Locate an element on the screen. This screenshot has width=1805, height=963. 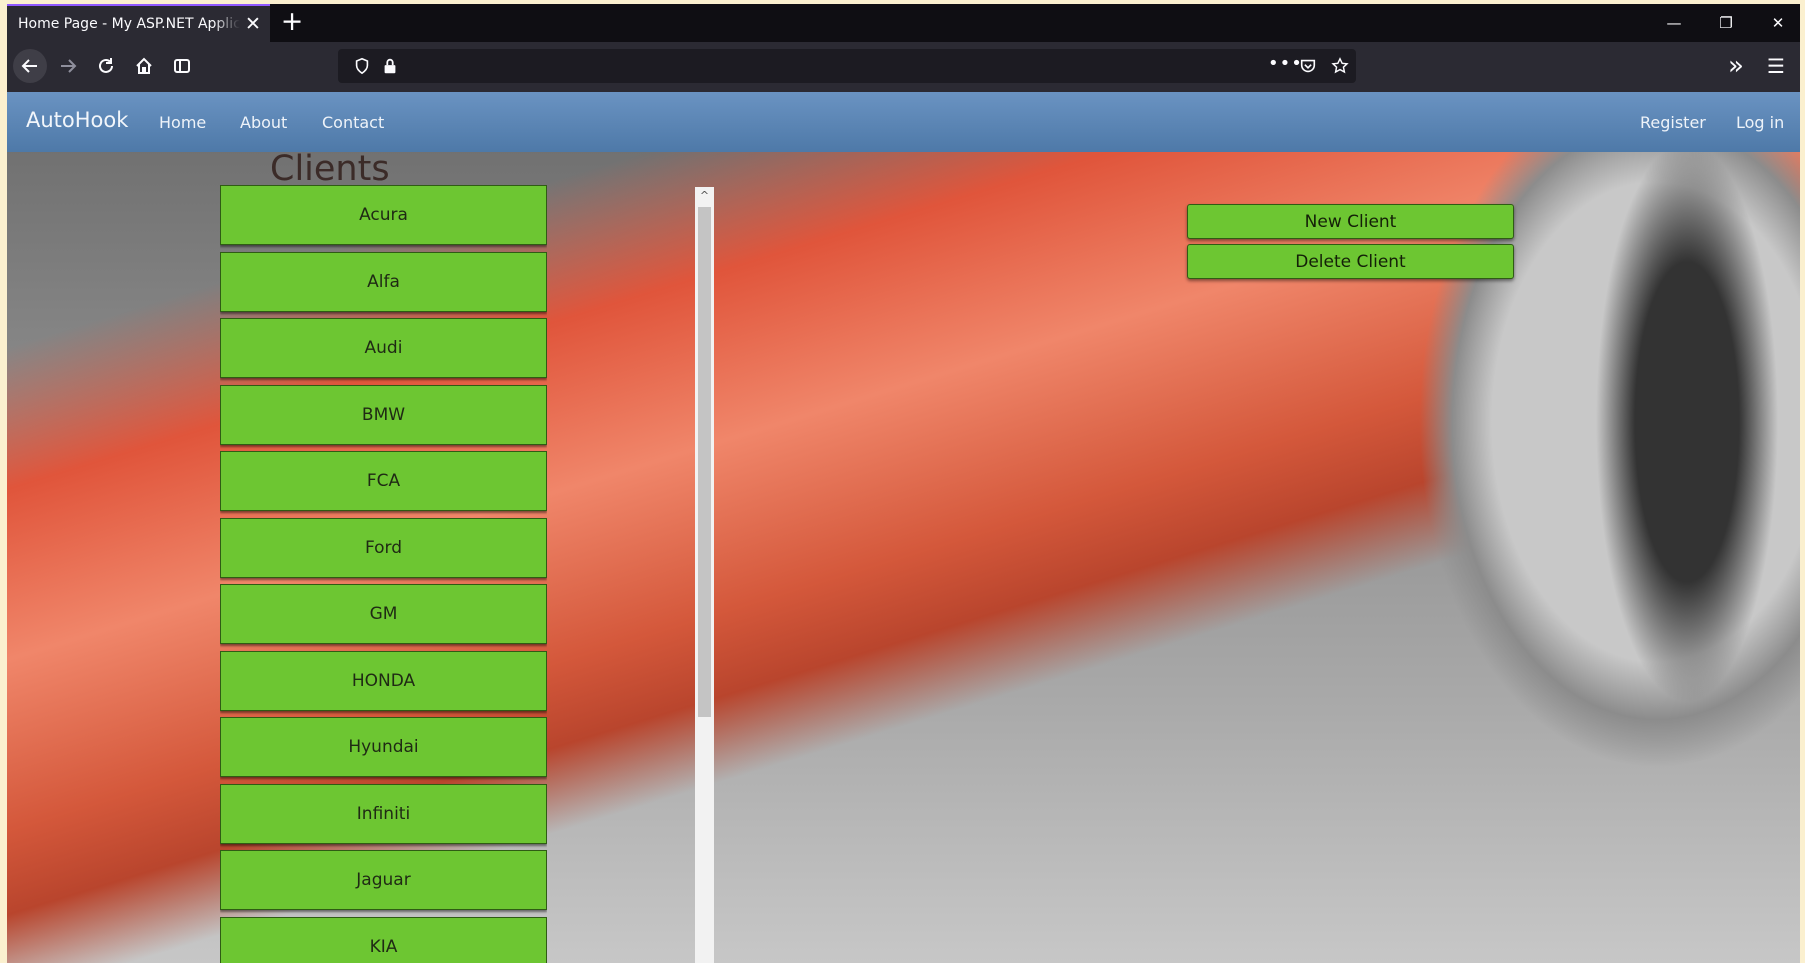
reload-icon is located at coordinates (106, 65).